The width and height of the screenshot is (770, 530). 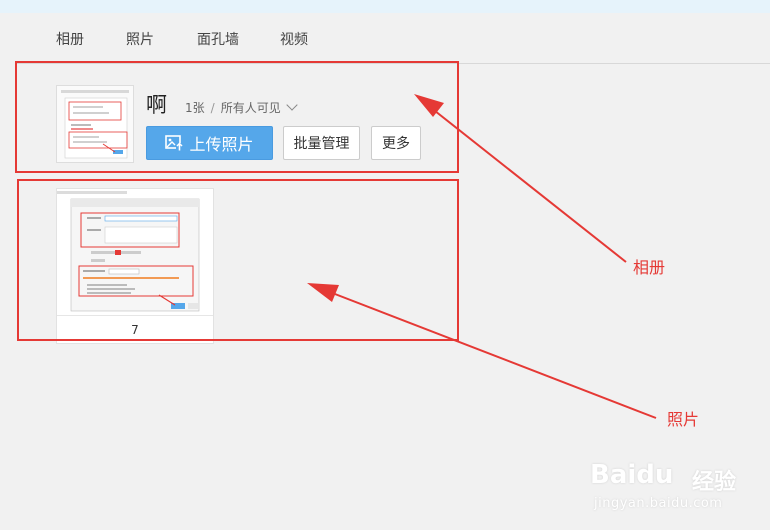 What do you see at coordinates (323, 292) in the screenshot?
I see `arrow-head-photo` at bounding box center [323, 292].